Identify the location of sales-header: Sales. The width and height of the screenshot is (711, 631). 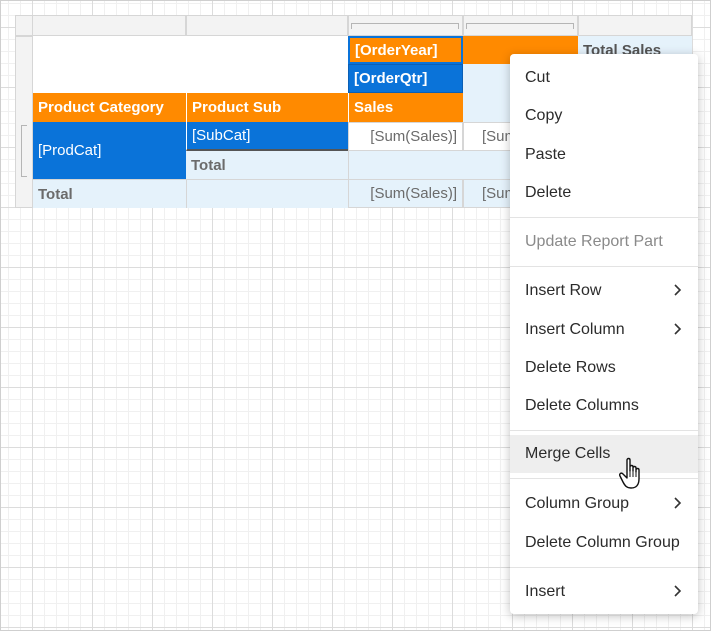
(405, 107).